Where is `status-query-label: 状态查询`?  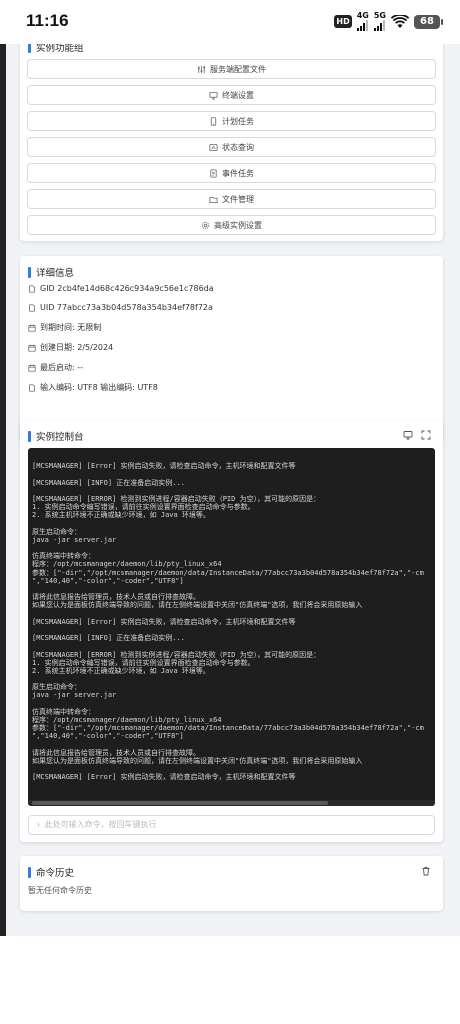
status-query-label: 状态查询 is located at coordinates (238, 147).